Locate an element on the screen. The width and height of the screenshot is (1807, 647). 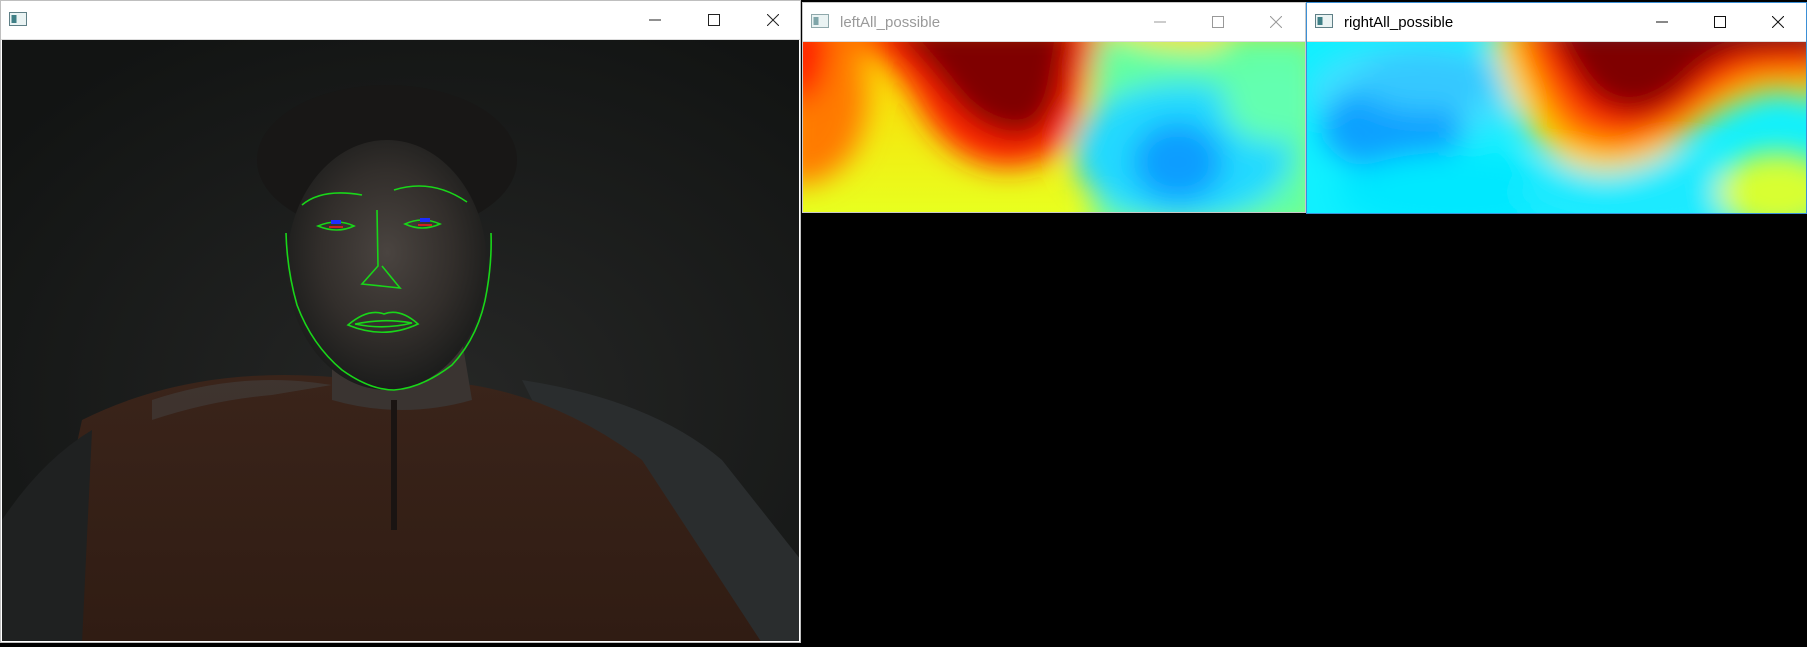
left-heatmap is located at coordinates (1054, 127).